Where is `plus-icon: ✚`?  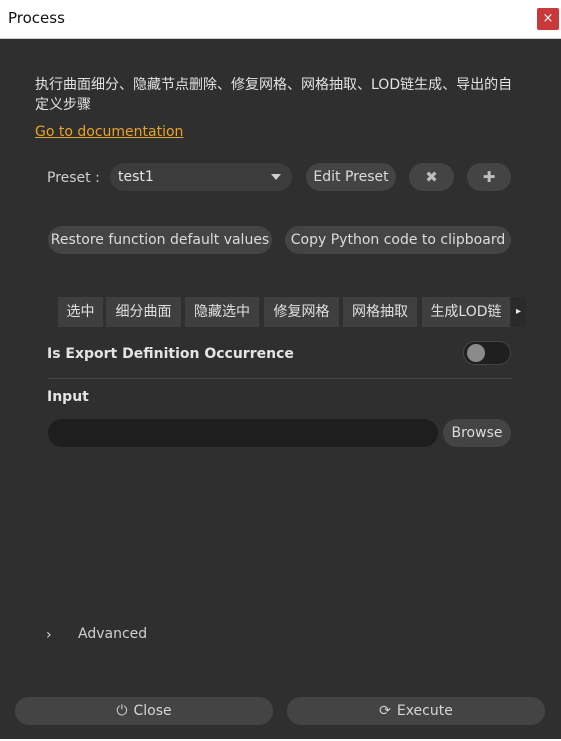
plus-icon: ✚ is located at coordinates (489, 177).